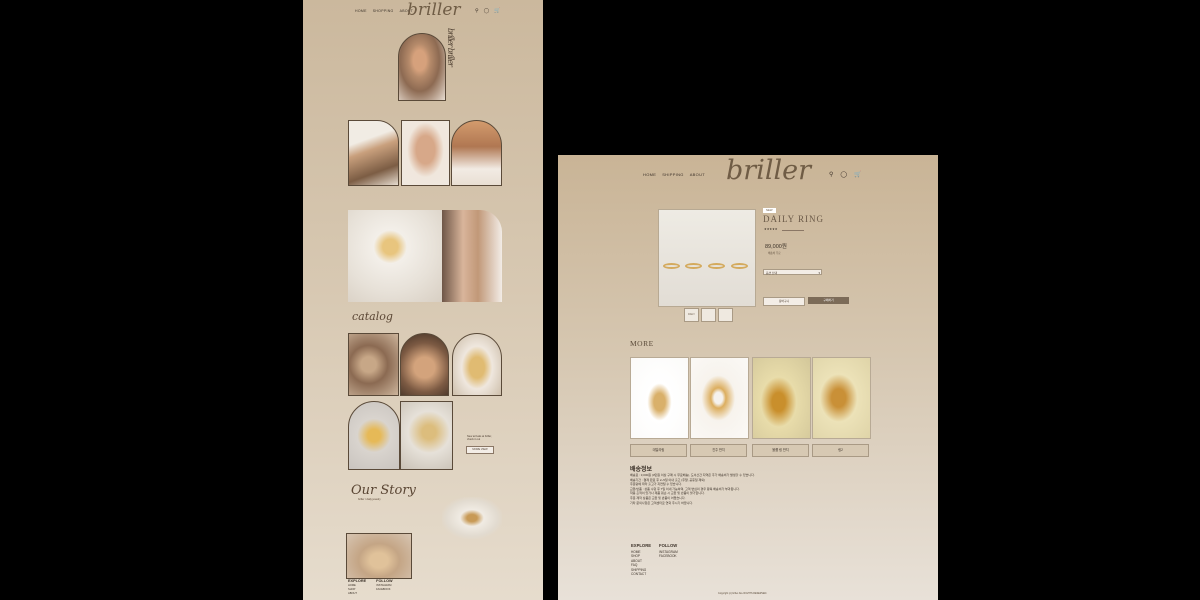 This screenshot has width=1200, height=600. I want to click on catalog-note: New arrivals at briller, check it out, so click(479, 438).